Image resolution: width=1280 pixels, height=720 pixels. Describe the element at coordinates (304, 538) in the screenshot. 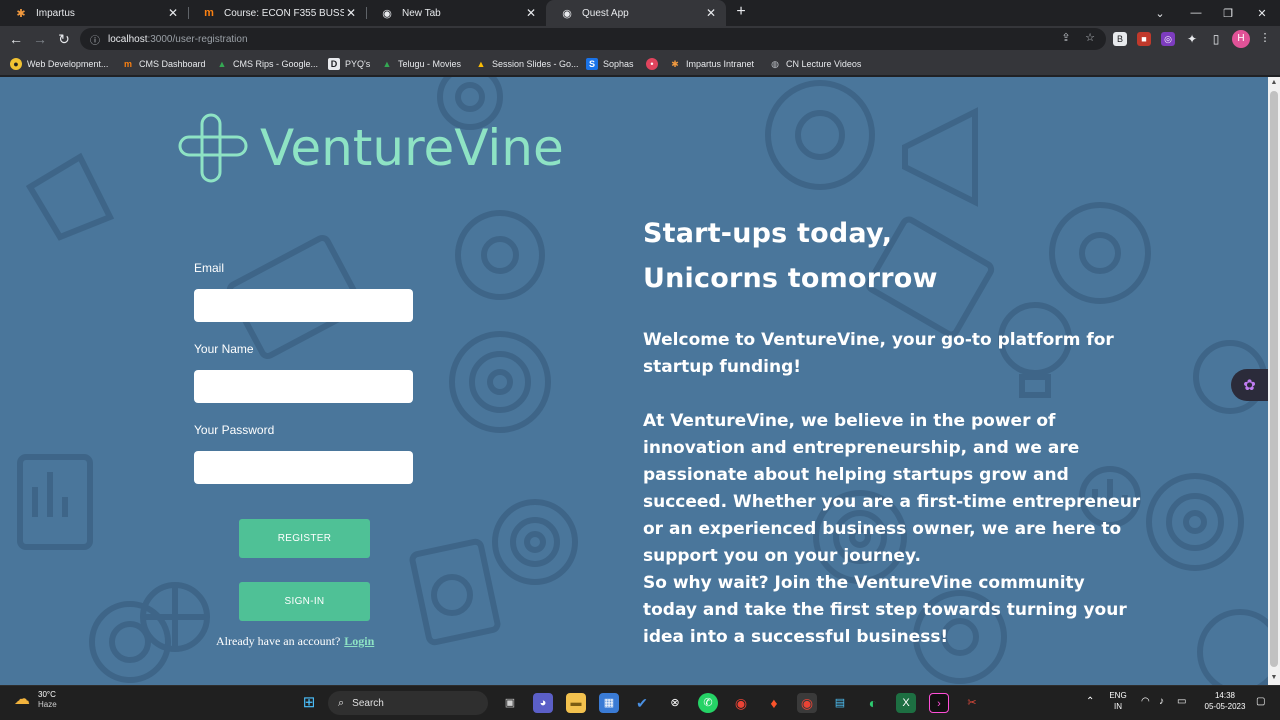

I see `register-button: REGISTER` at that location.